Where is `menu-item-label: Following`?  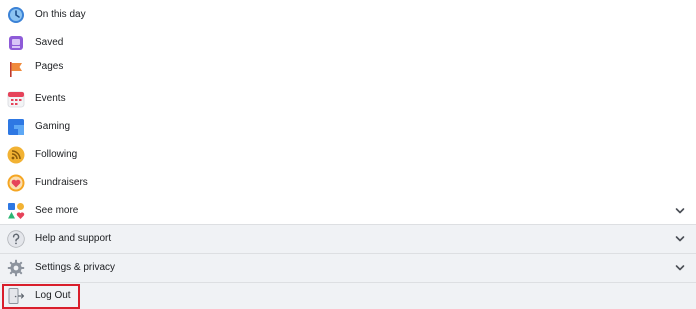
menu-item-label: Following is located at coordinates (56, 154).